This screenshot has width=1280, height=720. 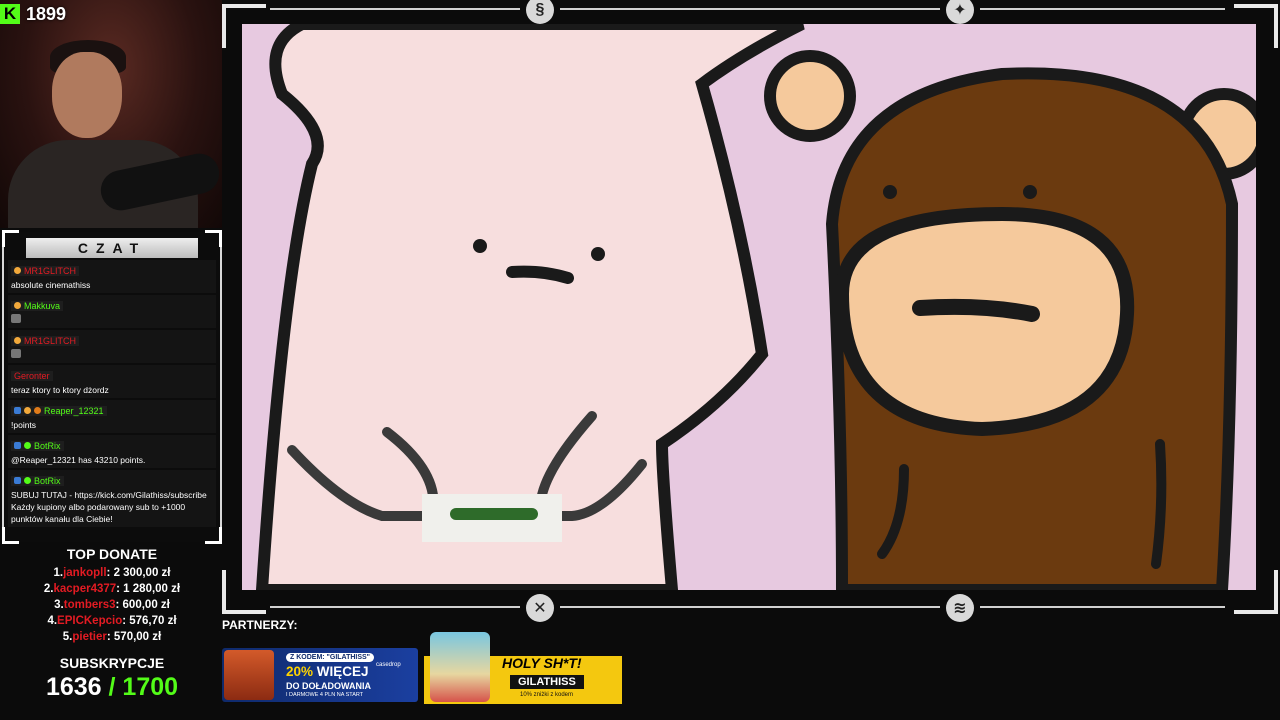 I want to click on bear-face, so click(x=984, y=321).